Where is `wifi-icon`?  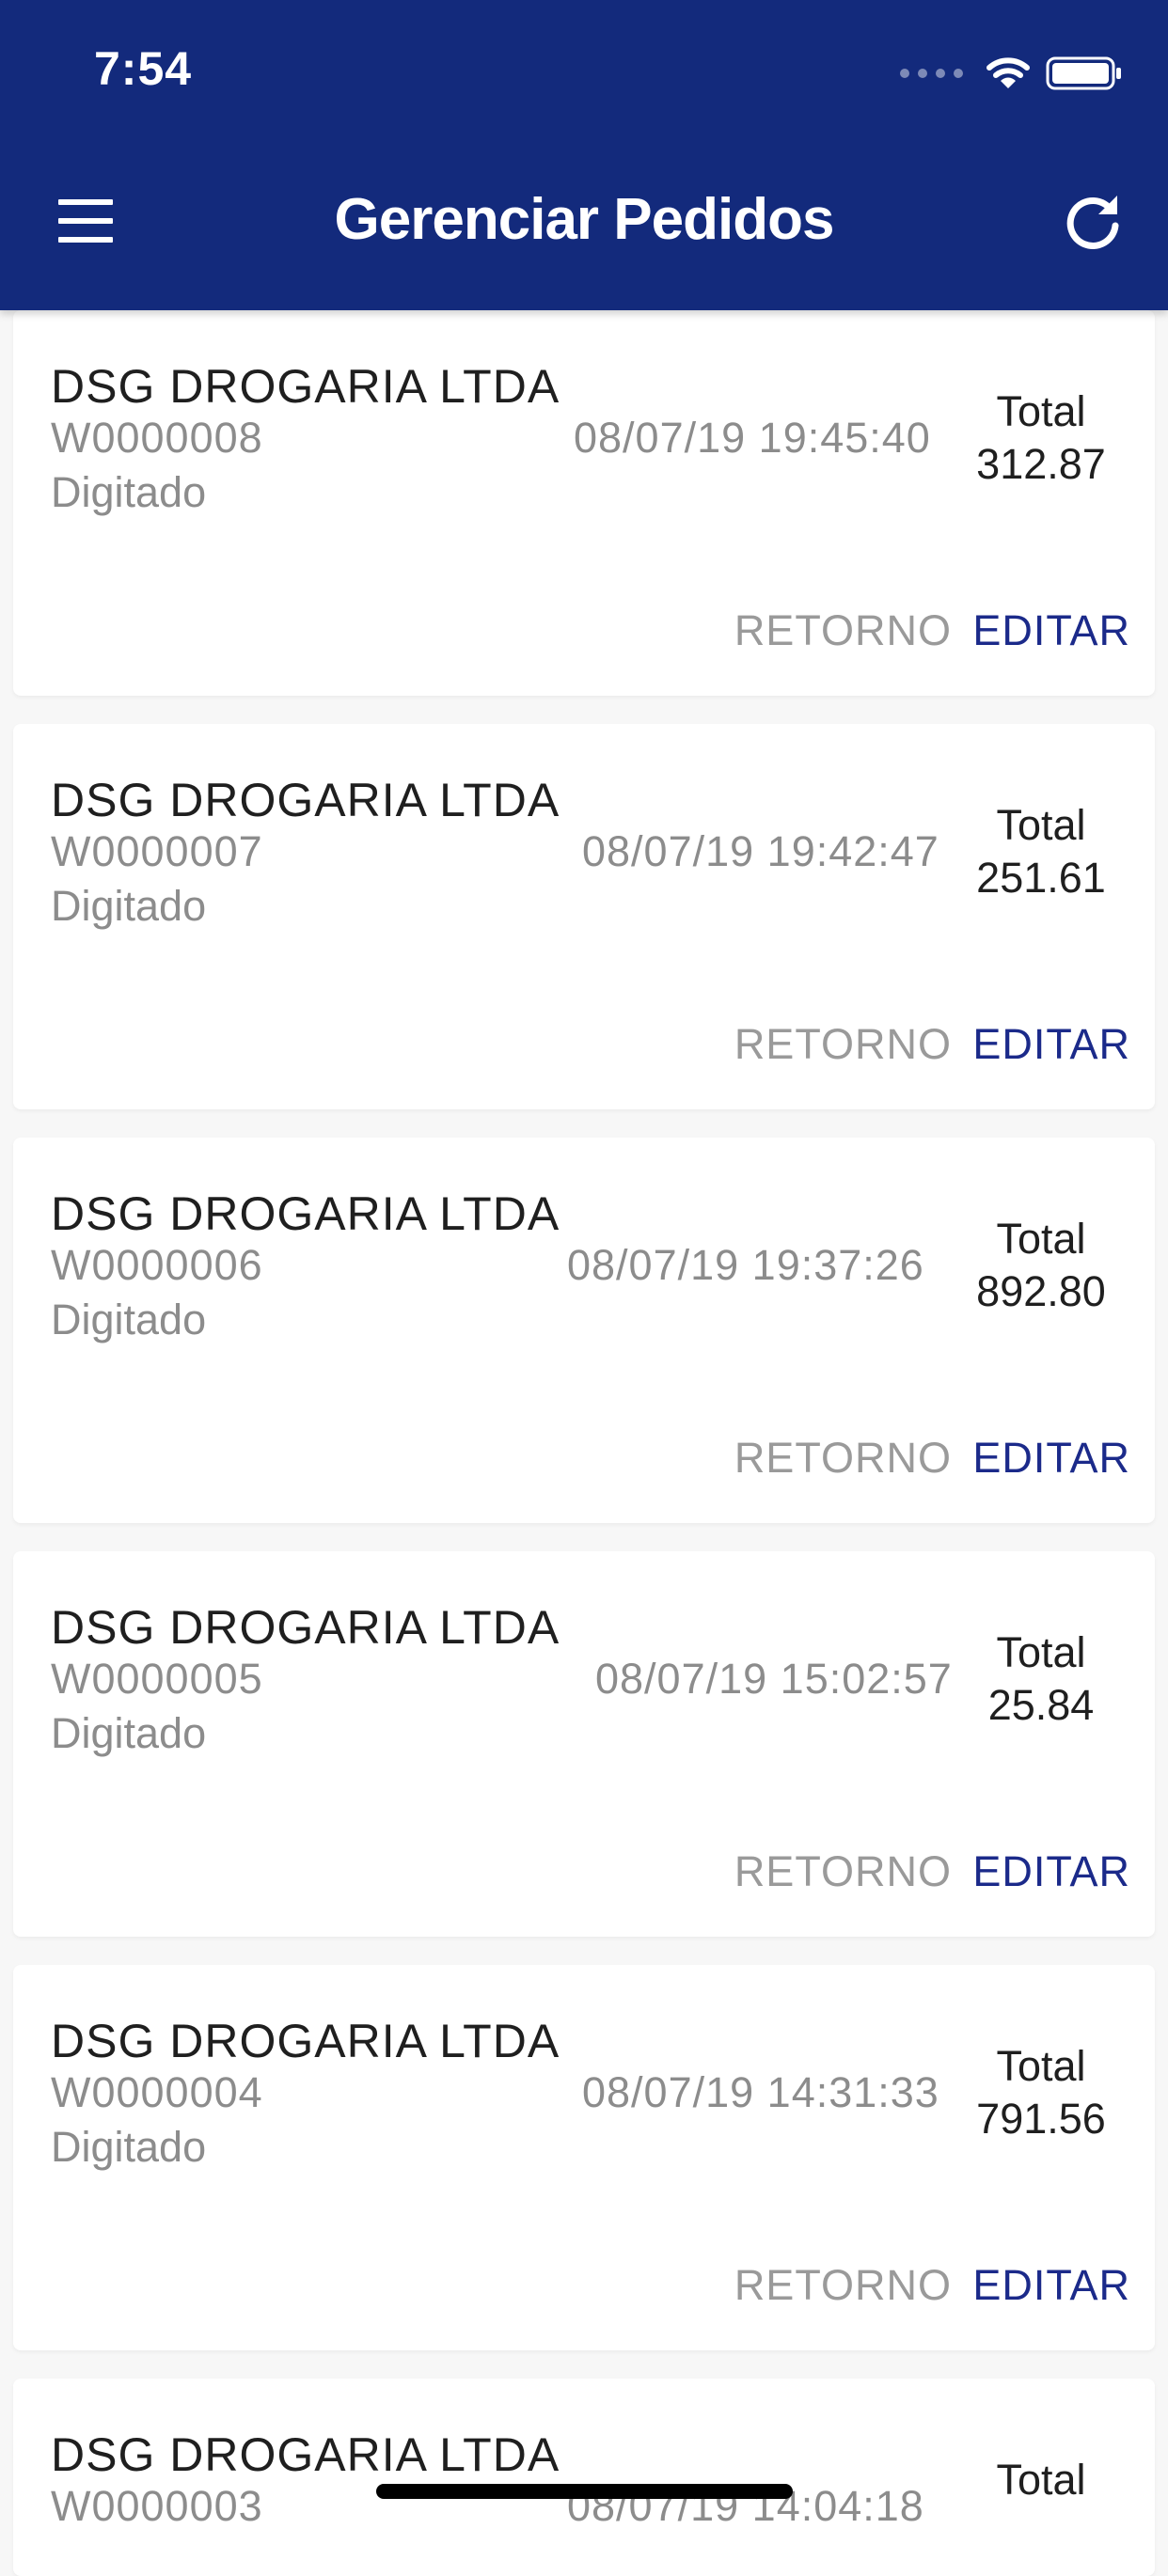
wifi-icon is located at coordinates (1008, 72).